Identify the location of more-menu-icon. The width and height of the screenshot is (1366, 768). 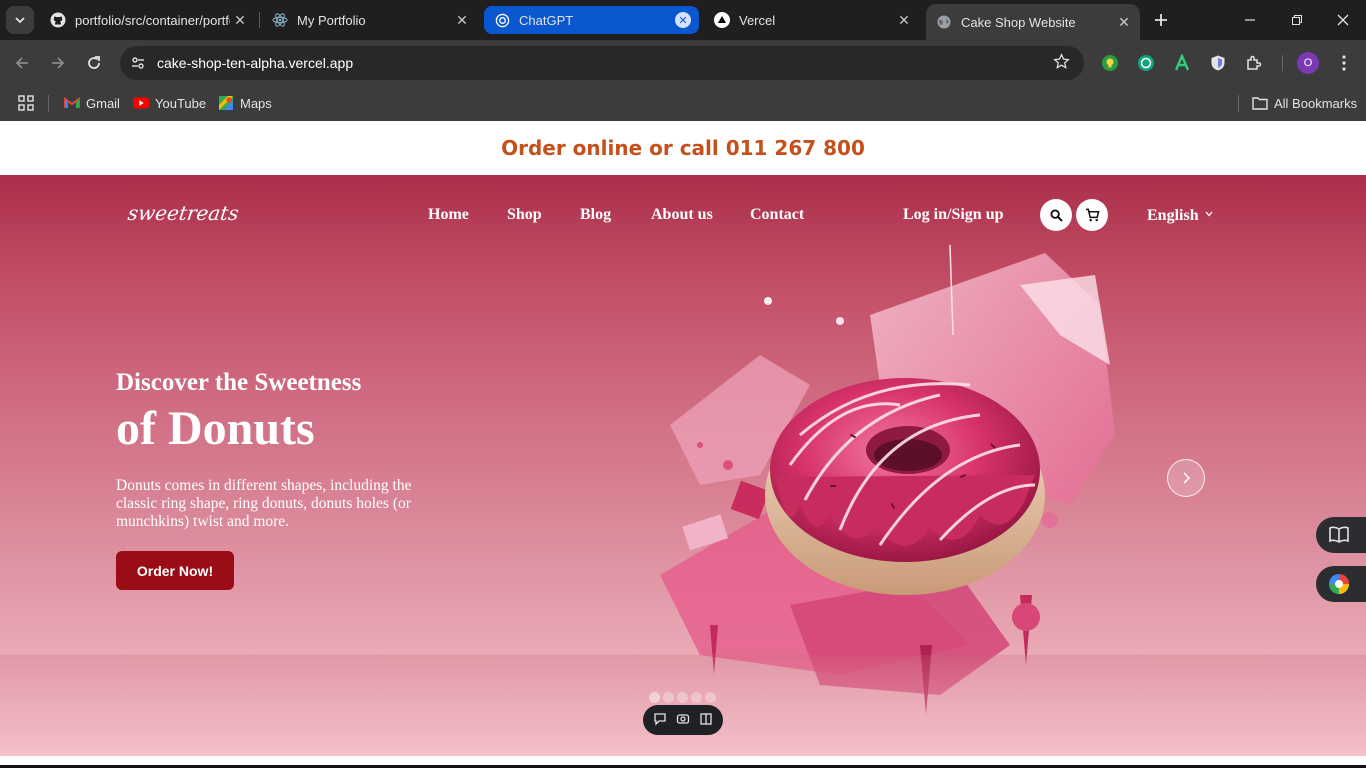
(1344, 63).